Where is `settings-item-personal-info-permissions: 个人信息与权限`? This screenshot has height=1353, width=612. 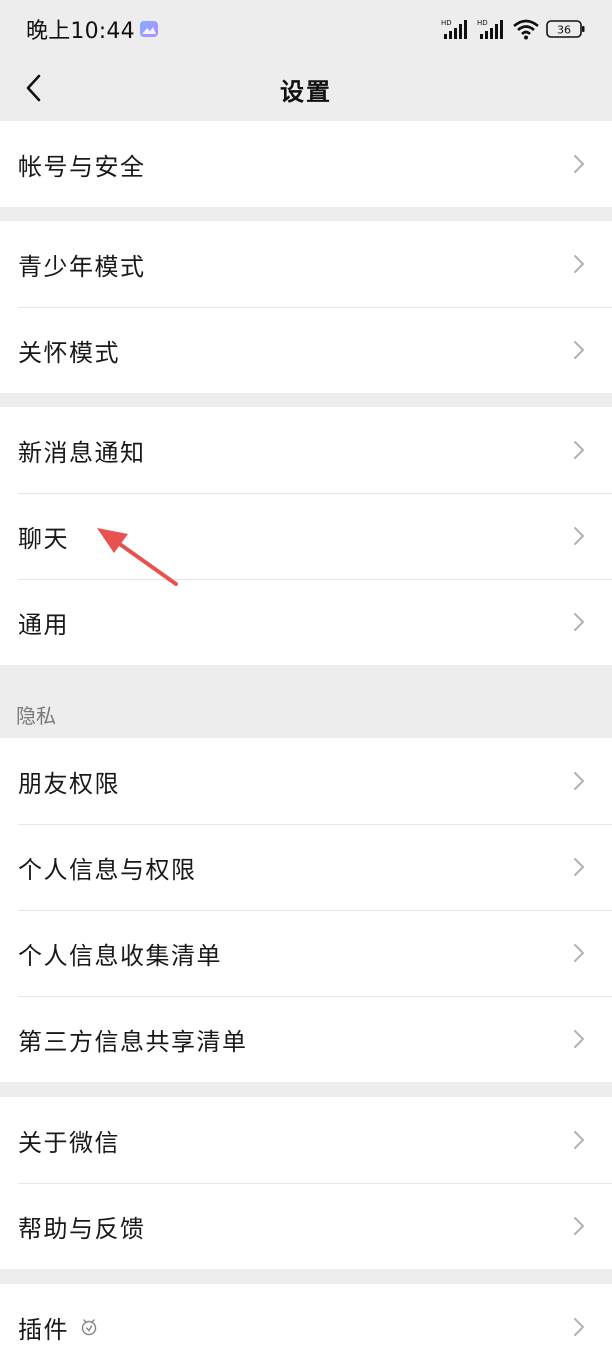
settings-item-personal-info-permissions: 个人信息与权限 is located at coordinates (306, 867).